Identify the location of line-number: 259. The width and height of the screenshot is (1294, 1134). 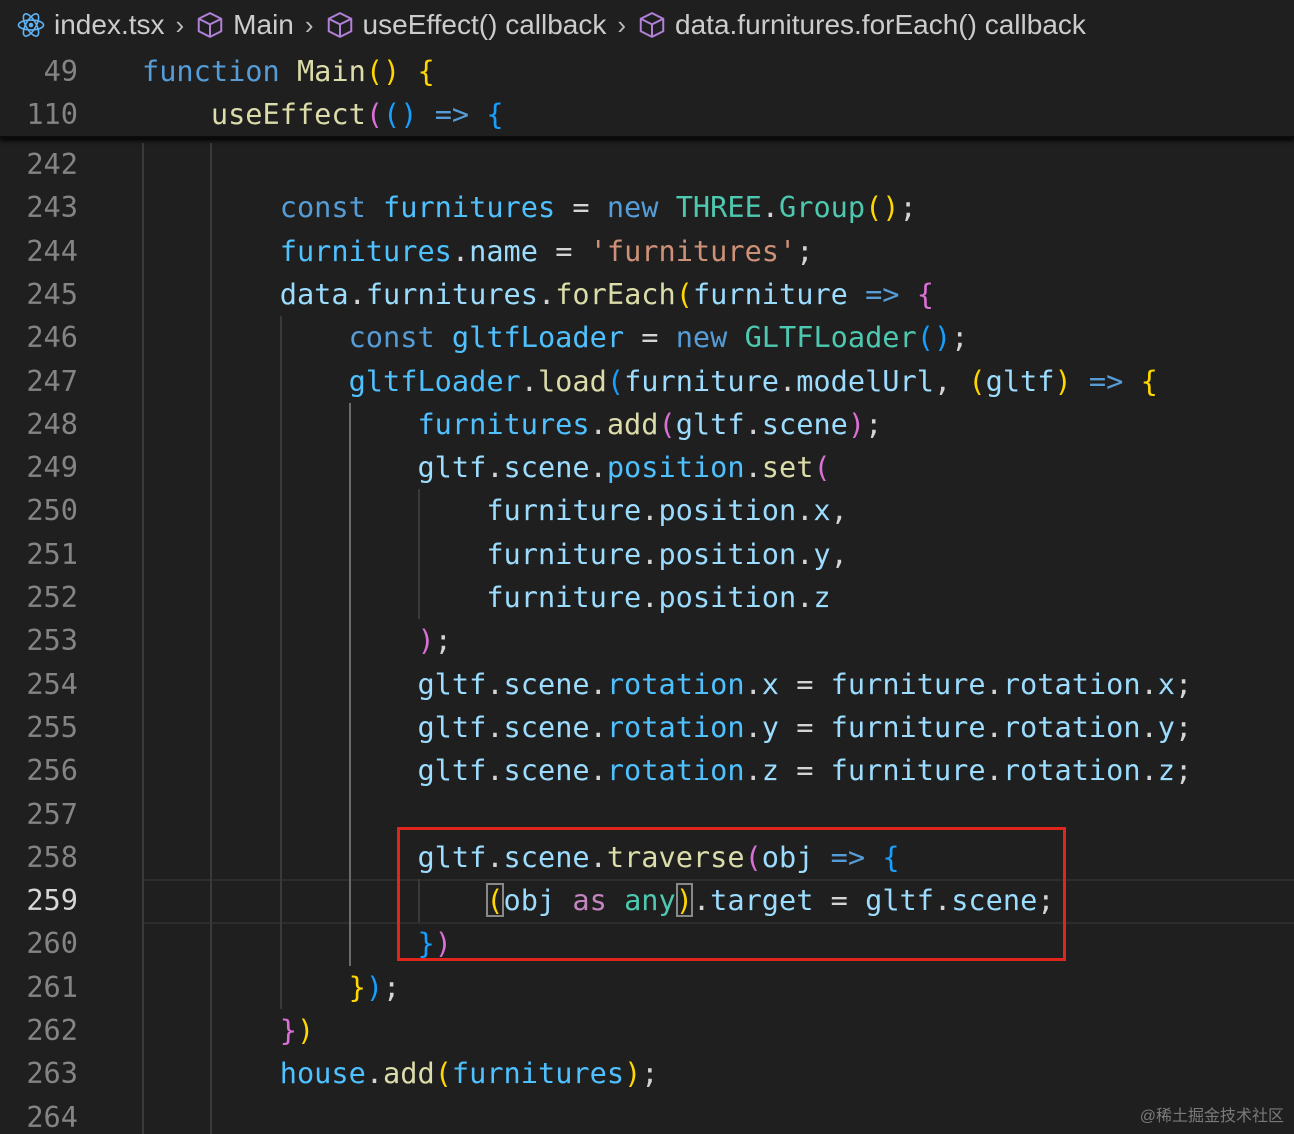
(52, 900).